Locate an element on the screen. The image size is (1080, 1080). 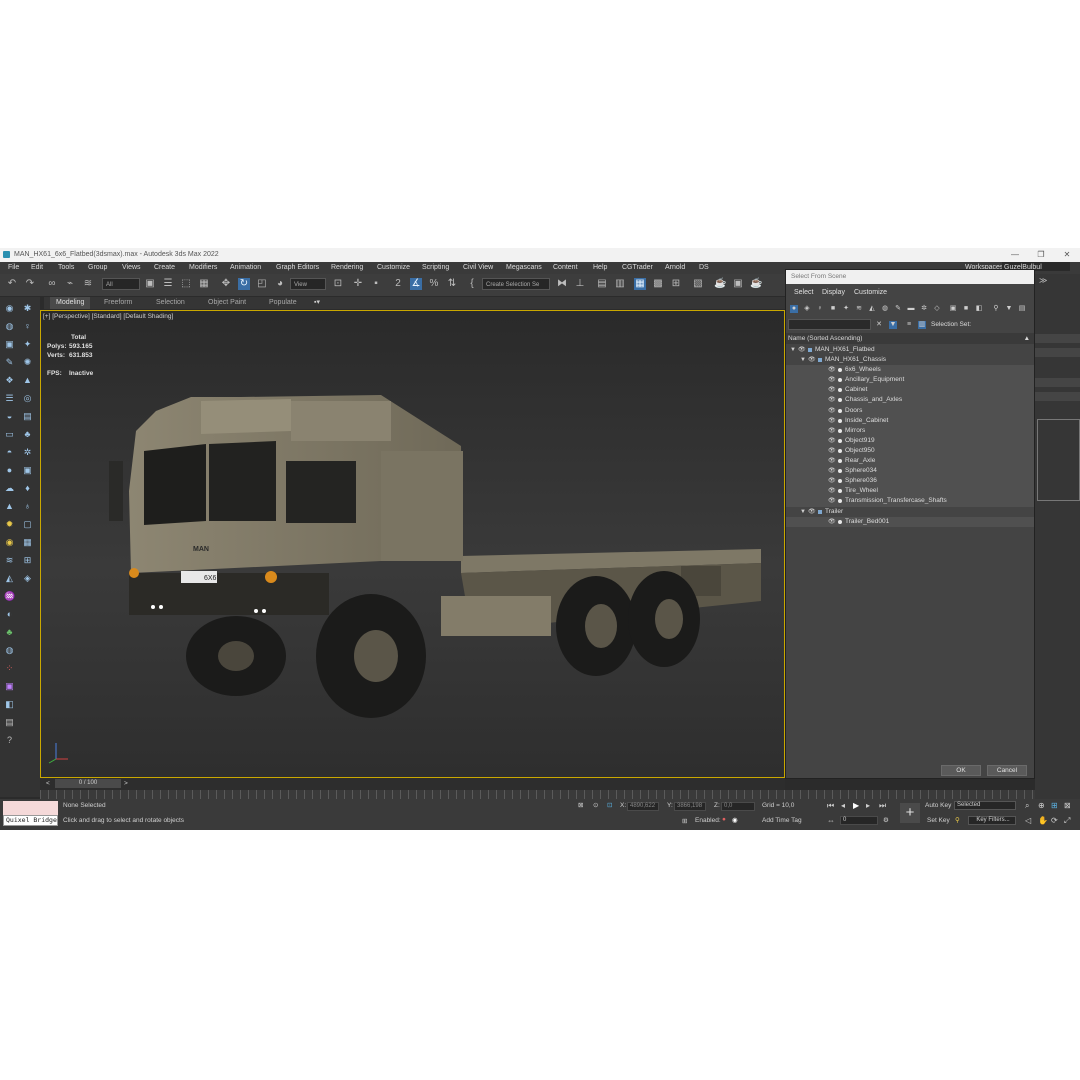
filter-containers-icon: ▬ is located at coordinates (911, 309).